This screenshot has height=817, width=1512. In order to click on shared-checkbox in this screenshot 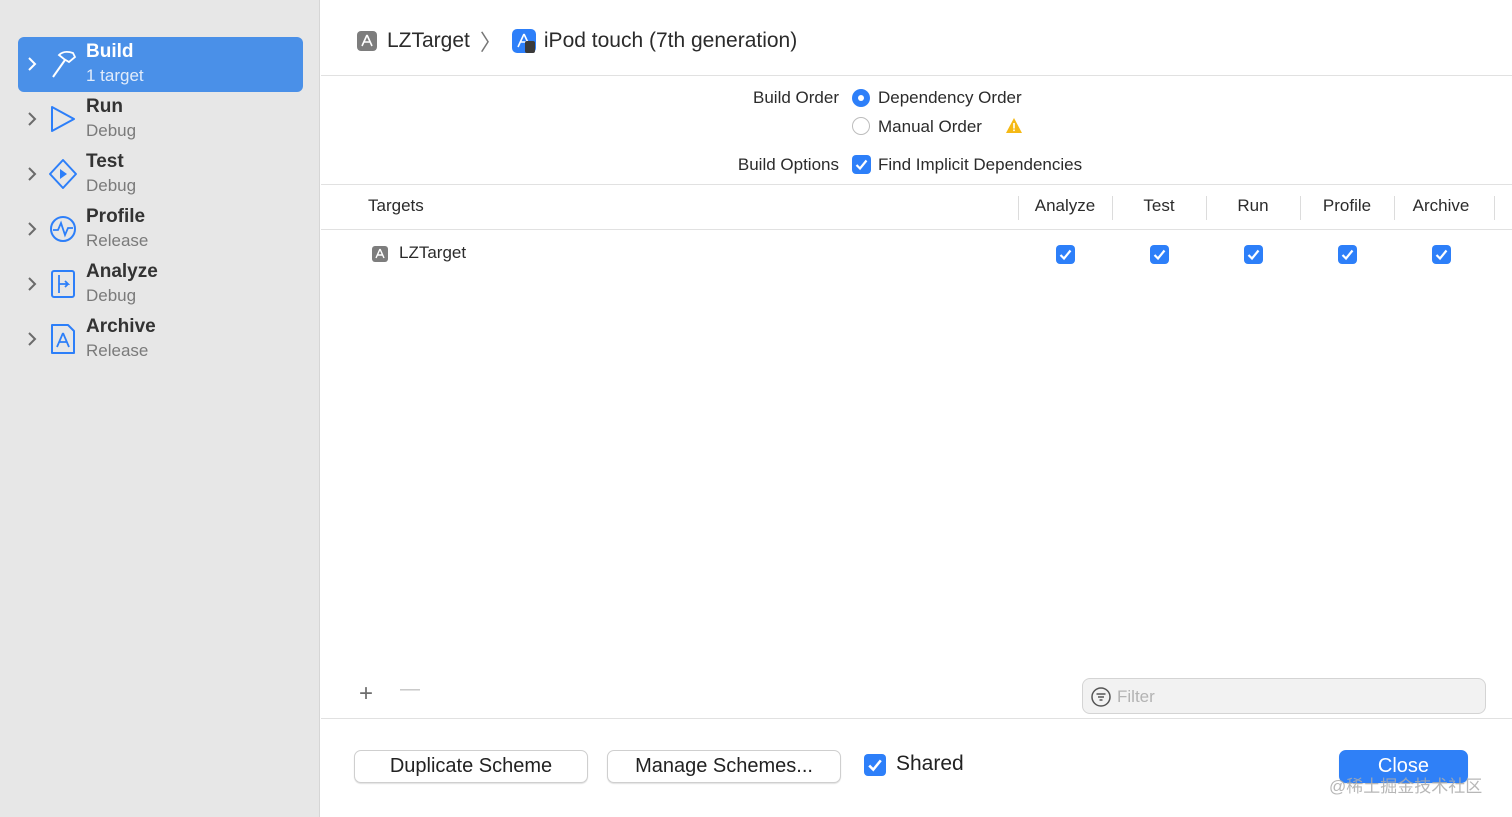, I will do `click(875, 765)`.